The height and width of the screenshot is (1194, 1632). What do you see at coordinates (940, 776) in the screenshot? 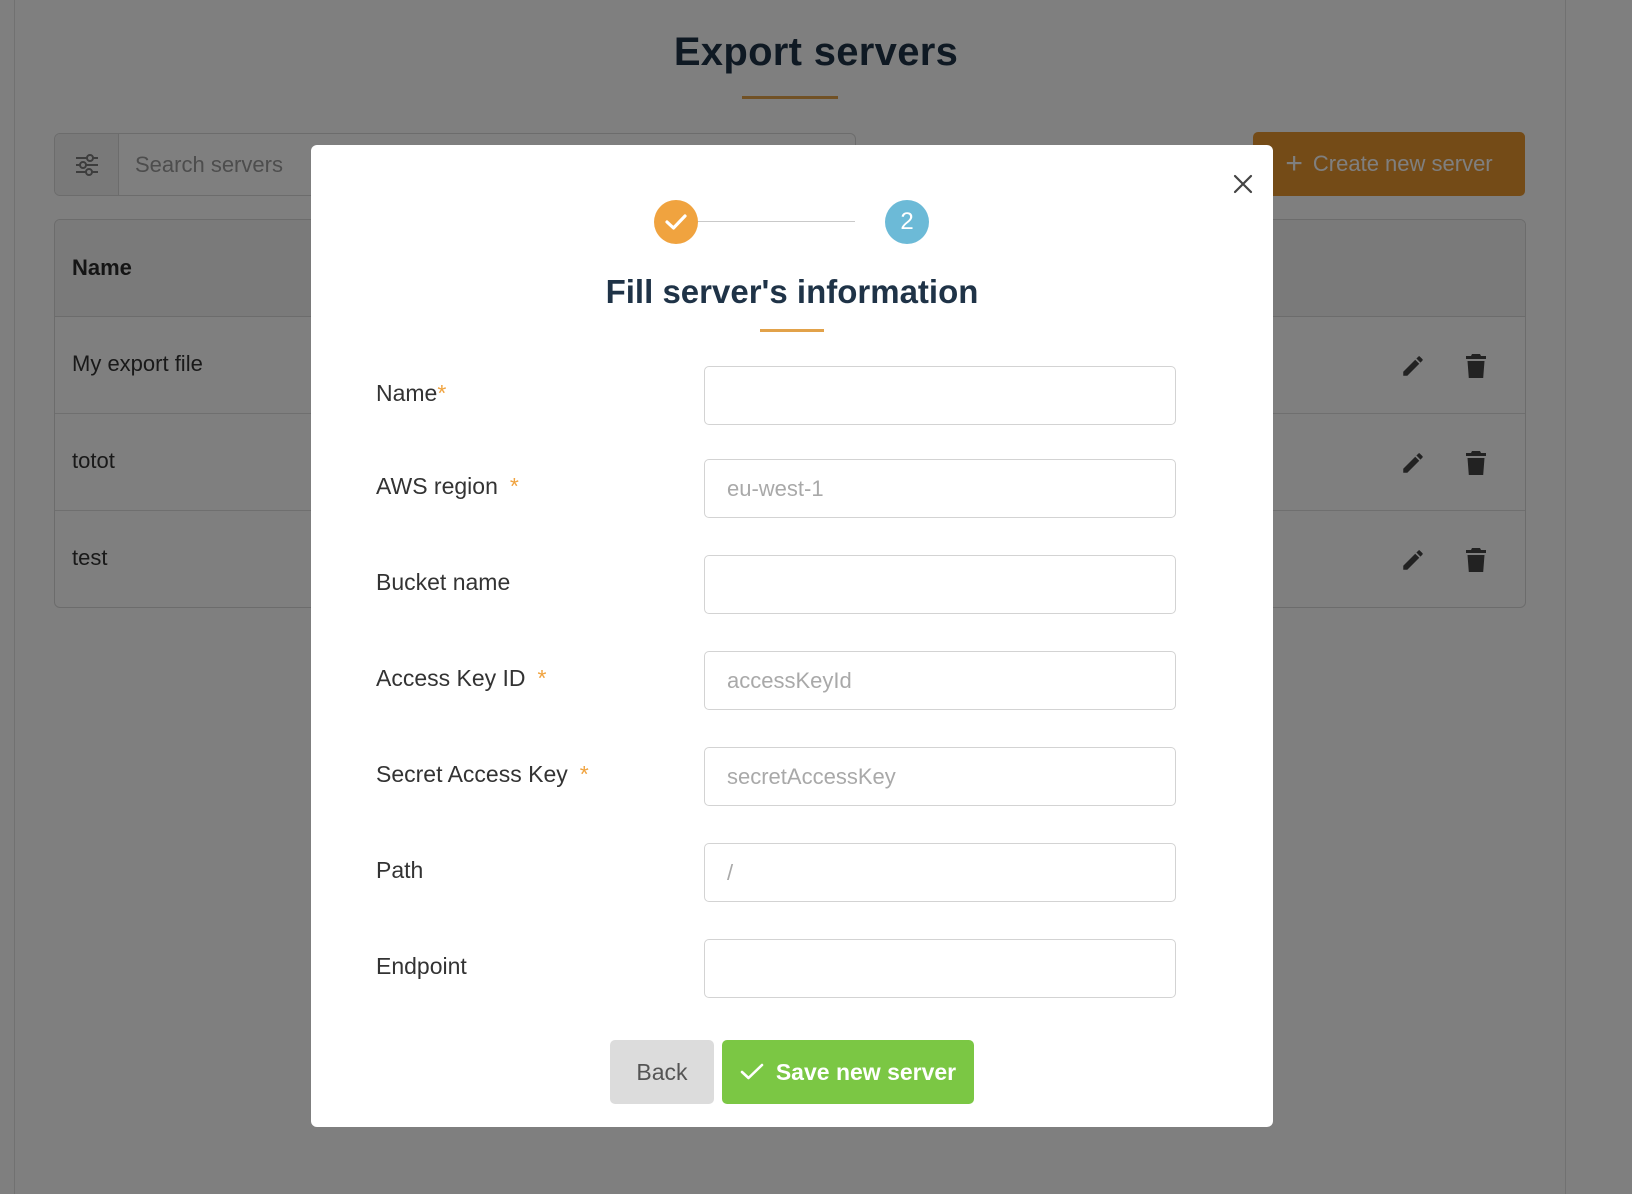
I see `secret-access-key-field` at bounding box center [940, 776].